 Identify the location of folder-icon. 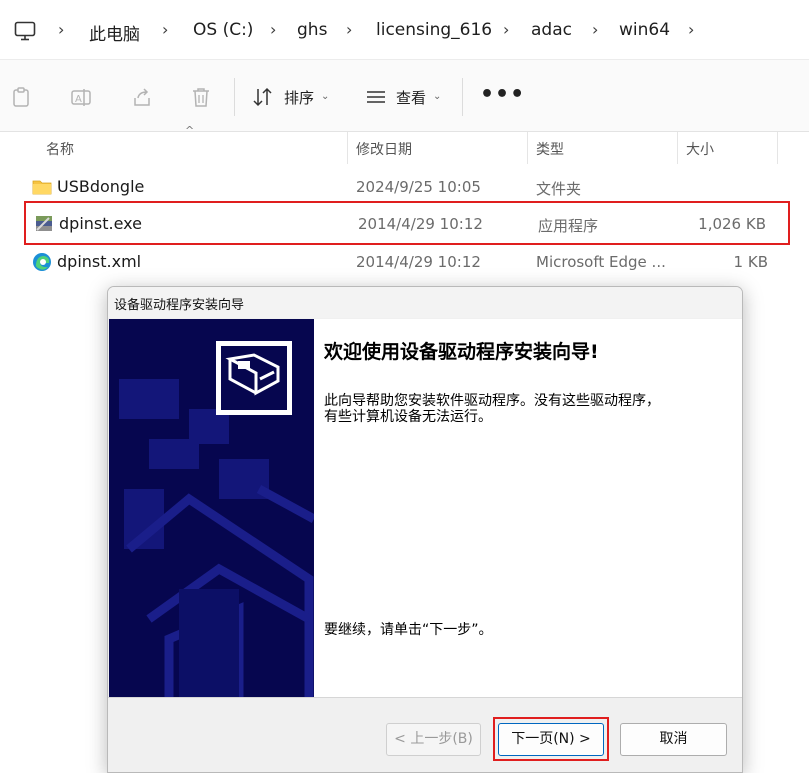
(42, 187).